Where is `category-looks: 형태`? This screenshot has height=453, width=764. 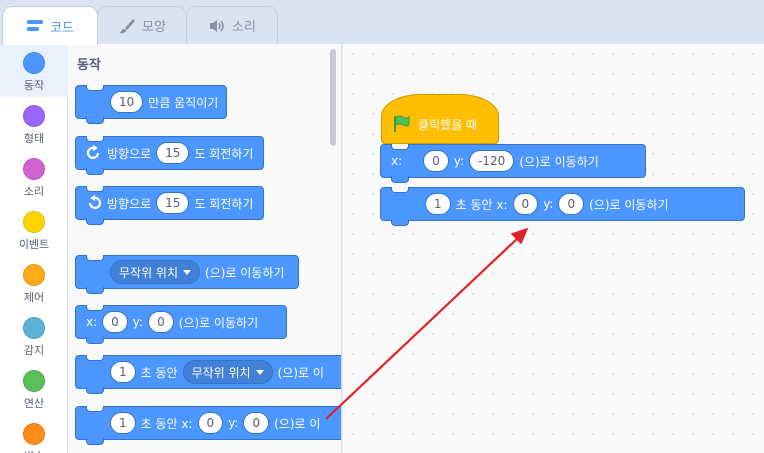
category-looks: 형태 is located at coordinates (34, 123).